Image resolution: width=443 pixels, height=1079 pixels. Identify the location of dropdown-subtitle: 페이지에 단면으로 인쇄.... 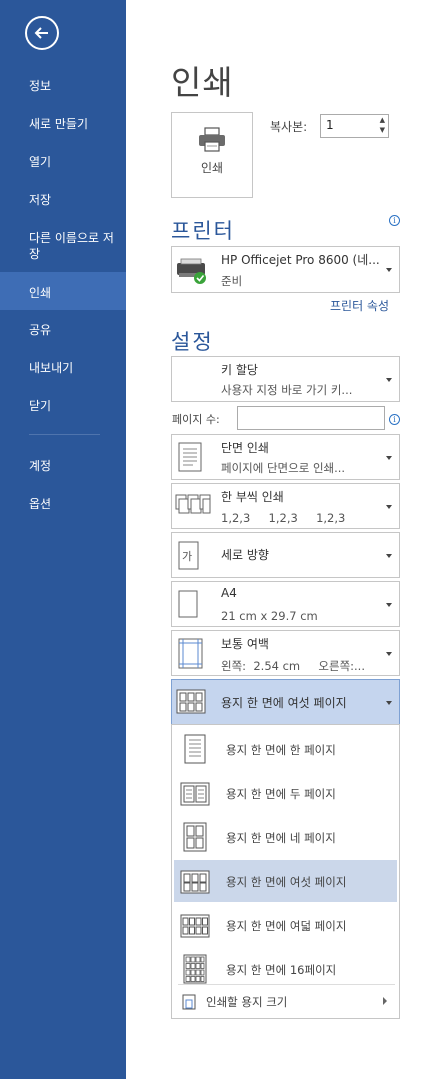
(283, 468).